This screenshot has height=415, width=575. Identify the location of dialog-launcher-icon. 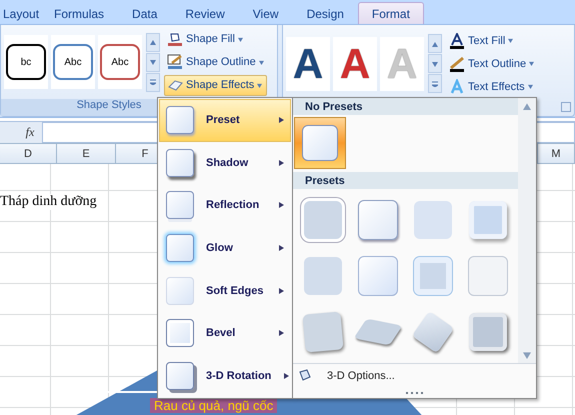
(566, 107).